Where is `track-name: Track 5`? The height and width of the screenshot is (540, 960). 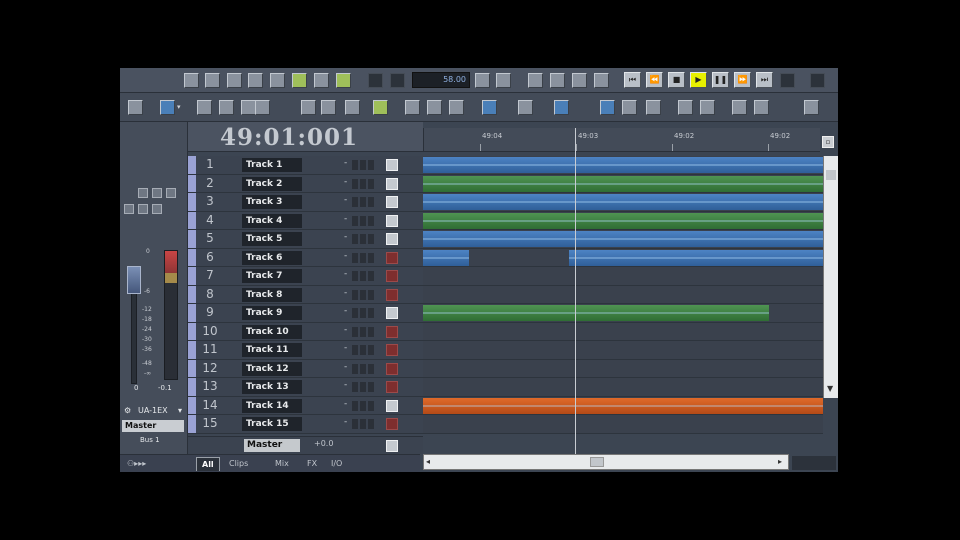
track-name: Track 5 is located at coordinates (272, 239).